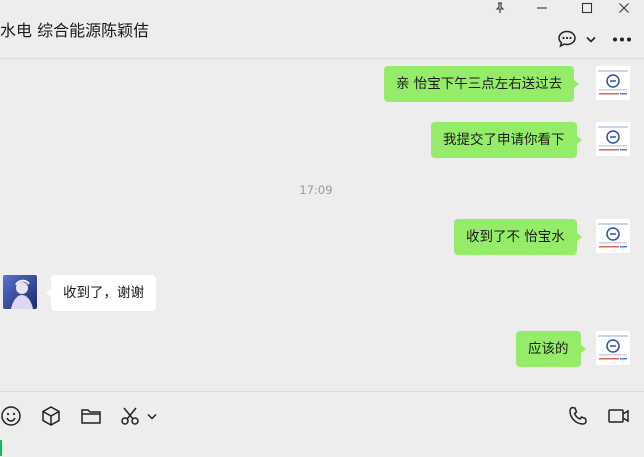 This screenshot has width=644, height=457. Describe the element at coordinates (74, 31) in the screenshot. I see `chat-title: 水电 综合能源陈颖佶` at that location.